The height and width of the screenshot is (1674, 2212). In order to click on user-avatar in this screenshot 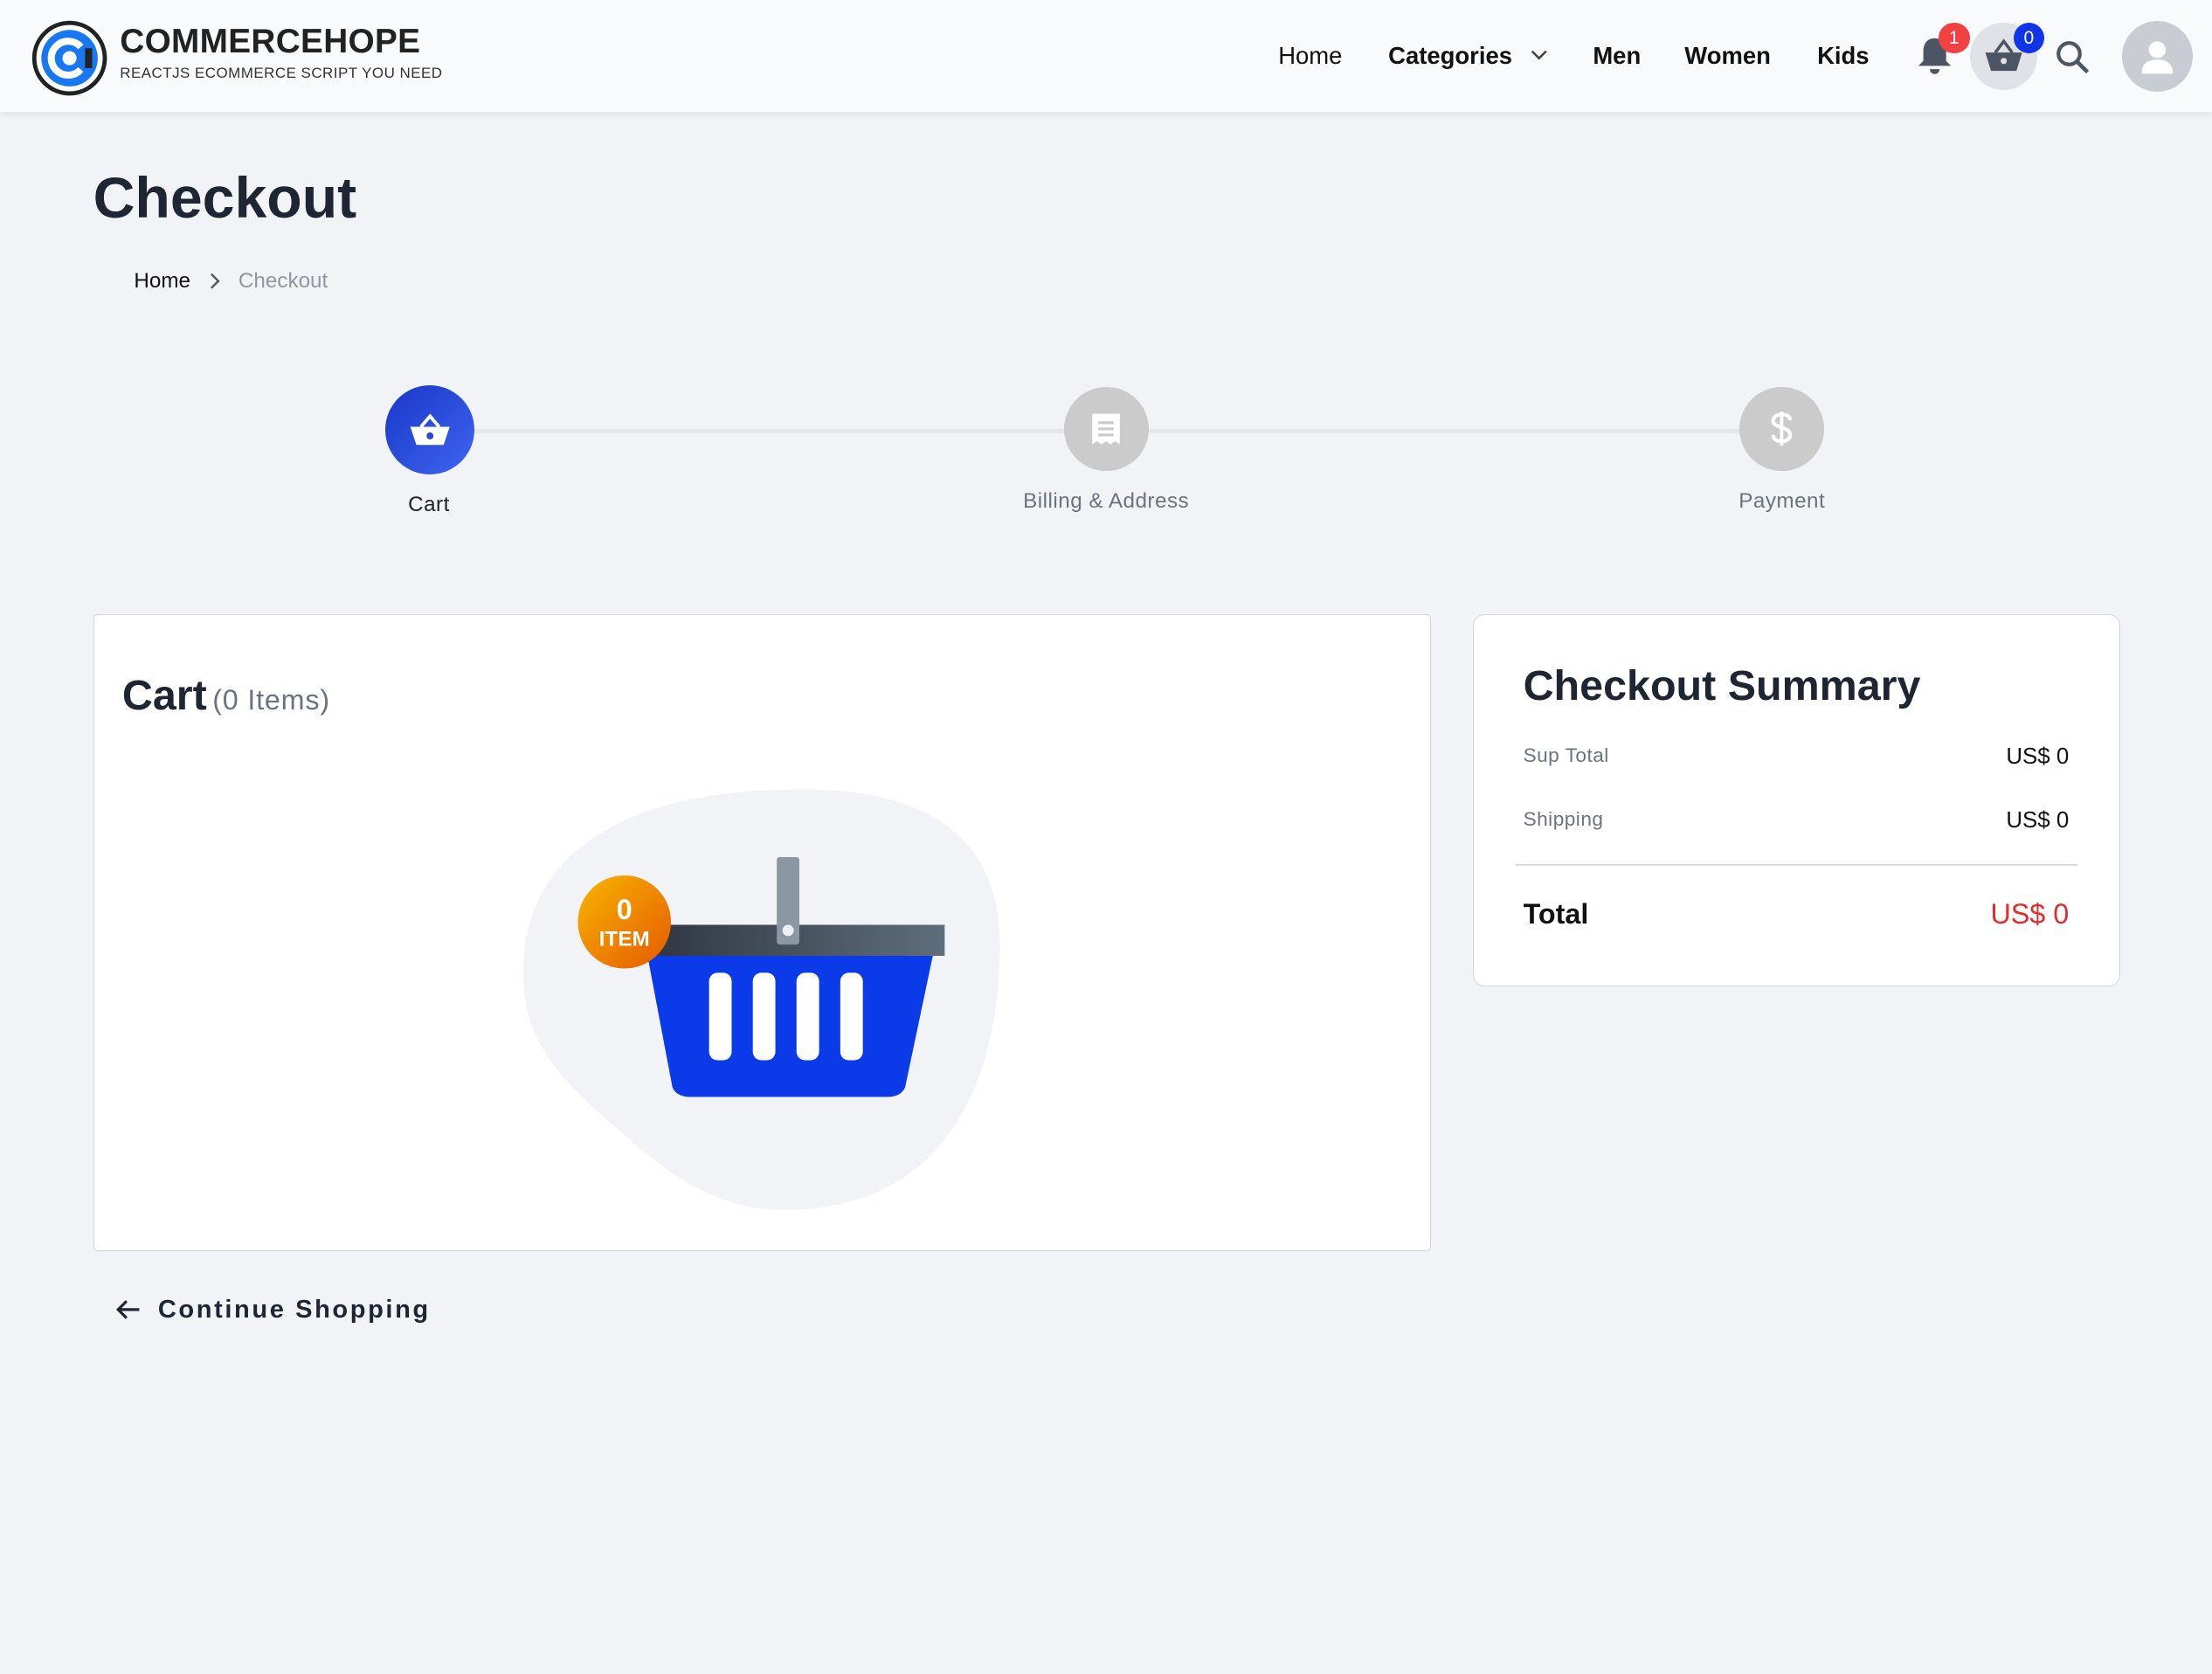, I will do `click(2157, 57)`.